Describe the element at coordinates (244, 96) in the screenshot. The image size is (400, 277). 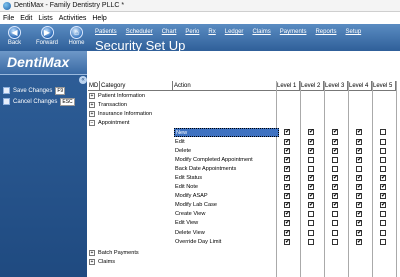
I see `category-row: + Patient Information` at that location.